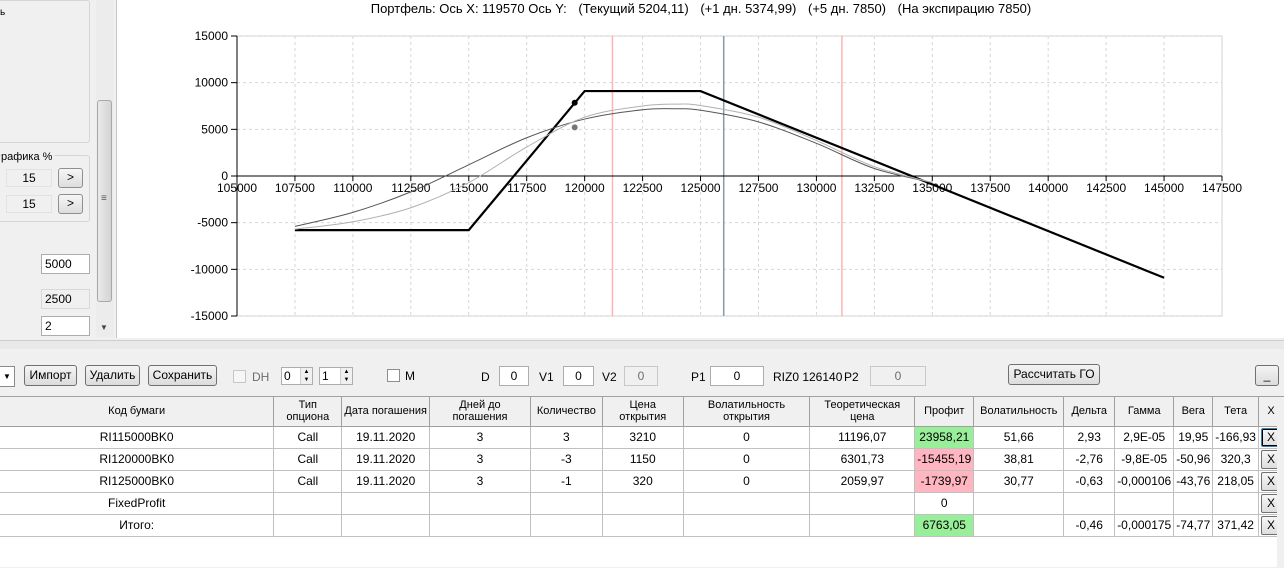 The height and width of the screenshot is (568, 1284). I want to click on splitter, so click(642, 344).